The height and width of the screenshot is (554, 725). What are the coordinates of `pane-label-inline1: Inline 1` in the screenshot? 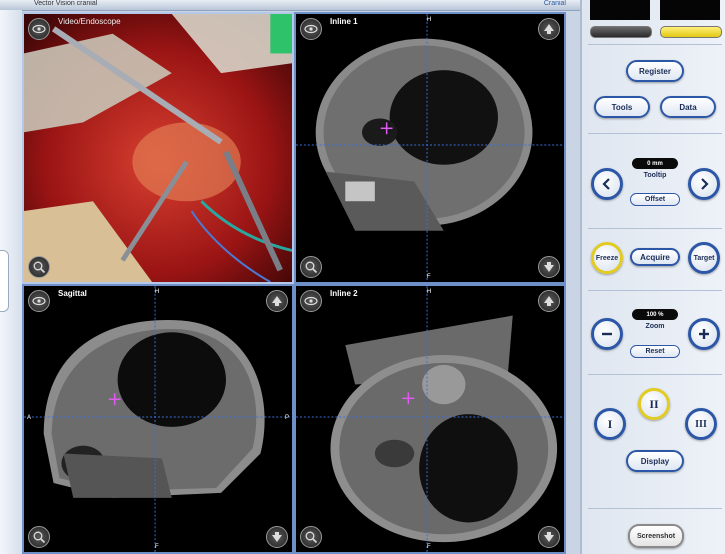 It's located at (344, 21).